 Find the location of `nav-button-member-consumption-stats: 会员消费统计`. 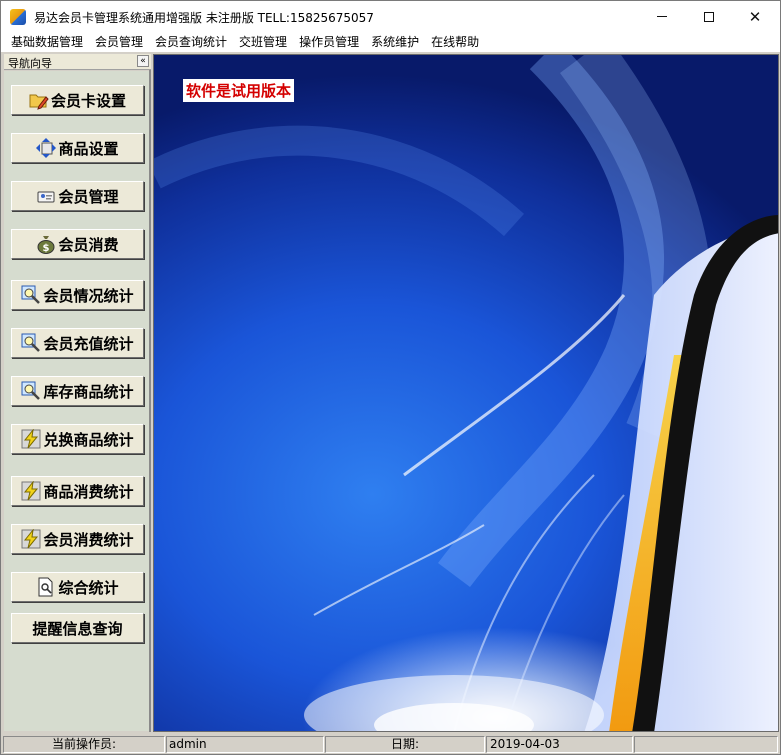

nav-button-member-consumption-stats: 会员消费统计 is located at coordinates (77, 539).